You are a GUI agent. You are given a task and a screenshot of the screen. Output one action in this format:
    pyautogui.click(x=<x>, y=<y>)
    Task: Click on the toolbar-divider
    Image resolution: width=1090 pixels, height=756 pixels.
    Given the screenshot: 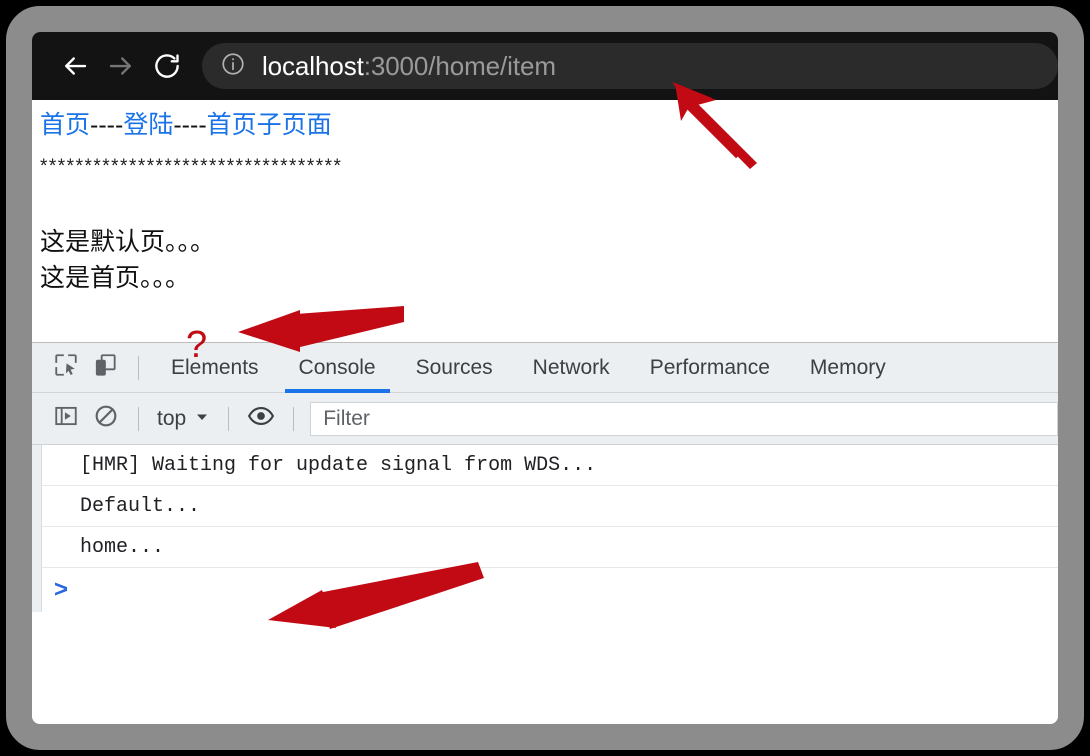 What is the action you would take?
    pyautogui.click(x=138, y=367)
    